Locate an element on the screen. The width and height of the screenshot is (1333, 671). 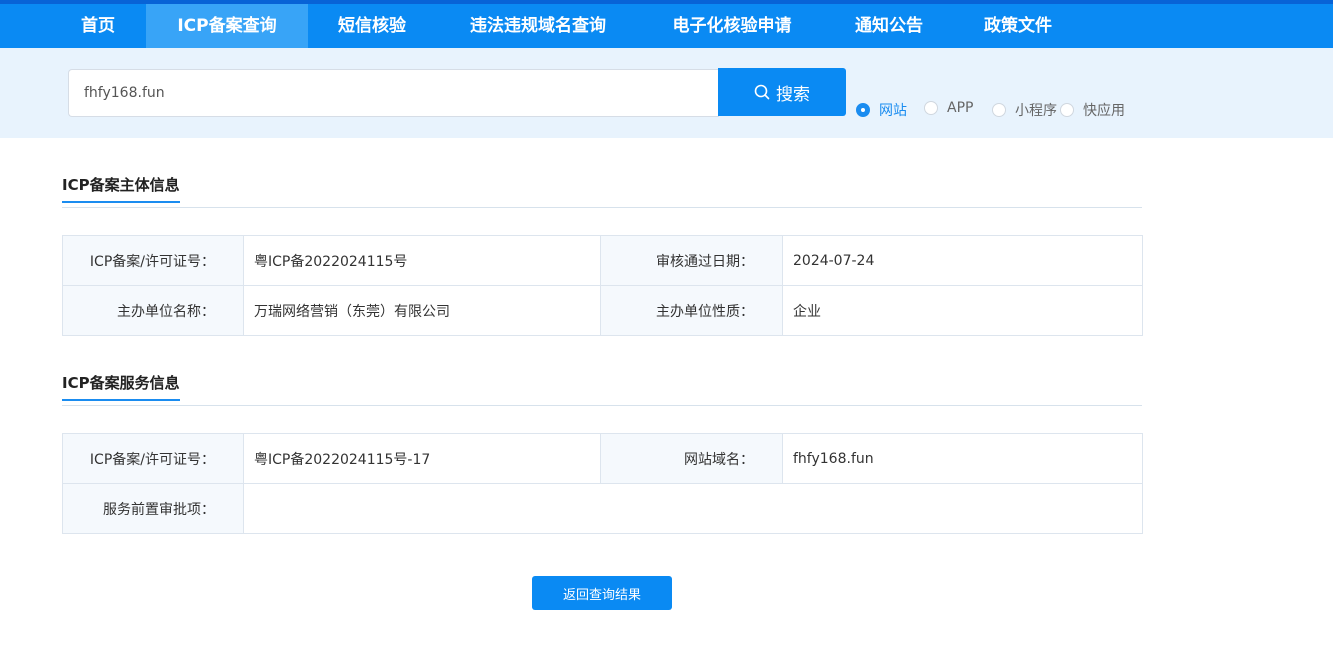
search-button-label: 搜索 is located at coordinates (793, 94).